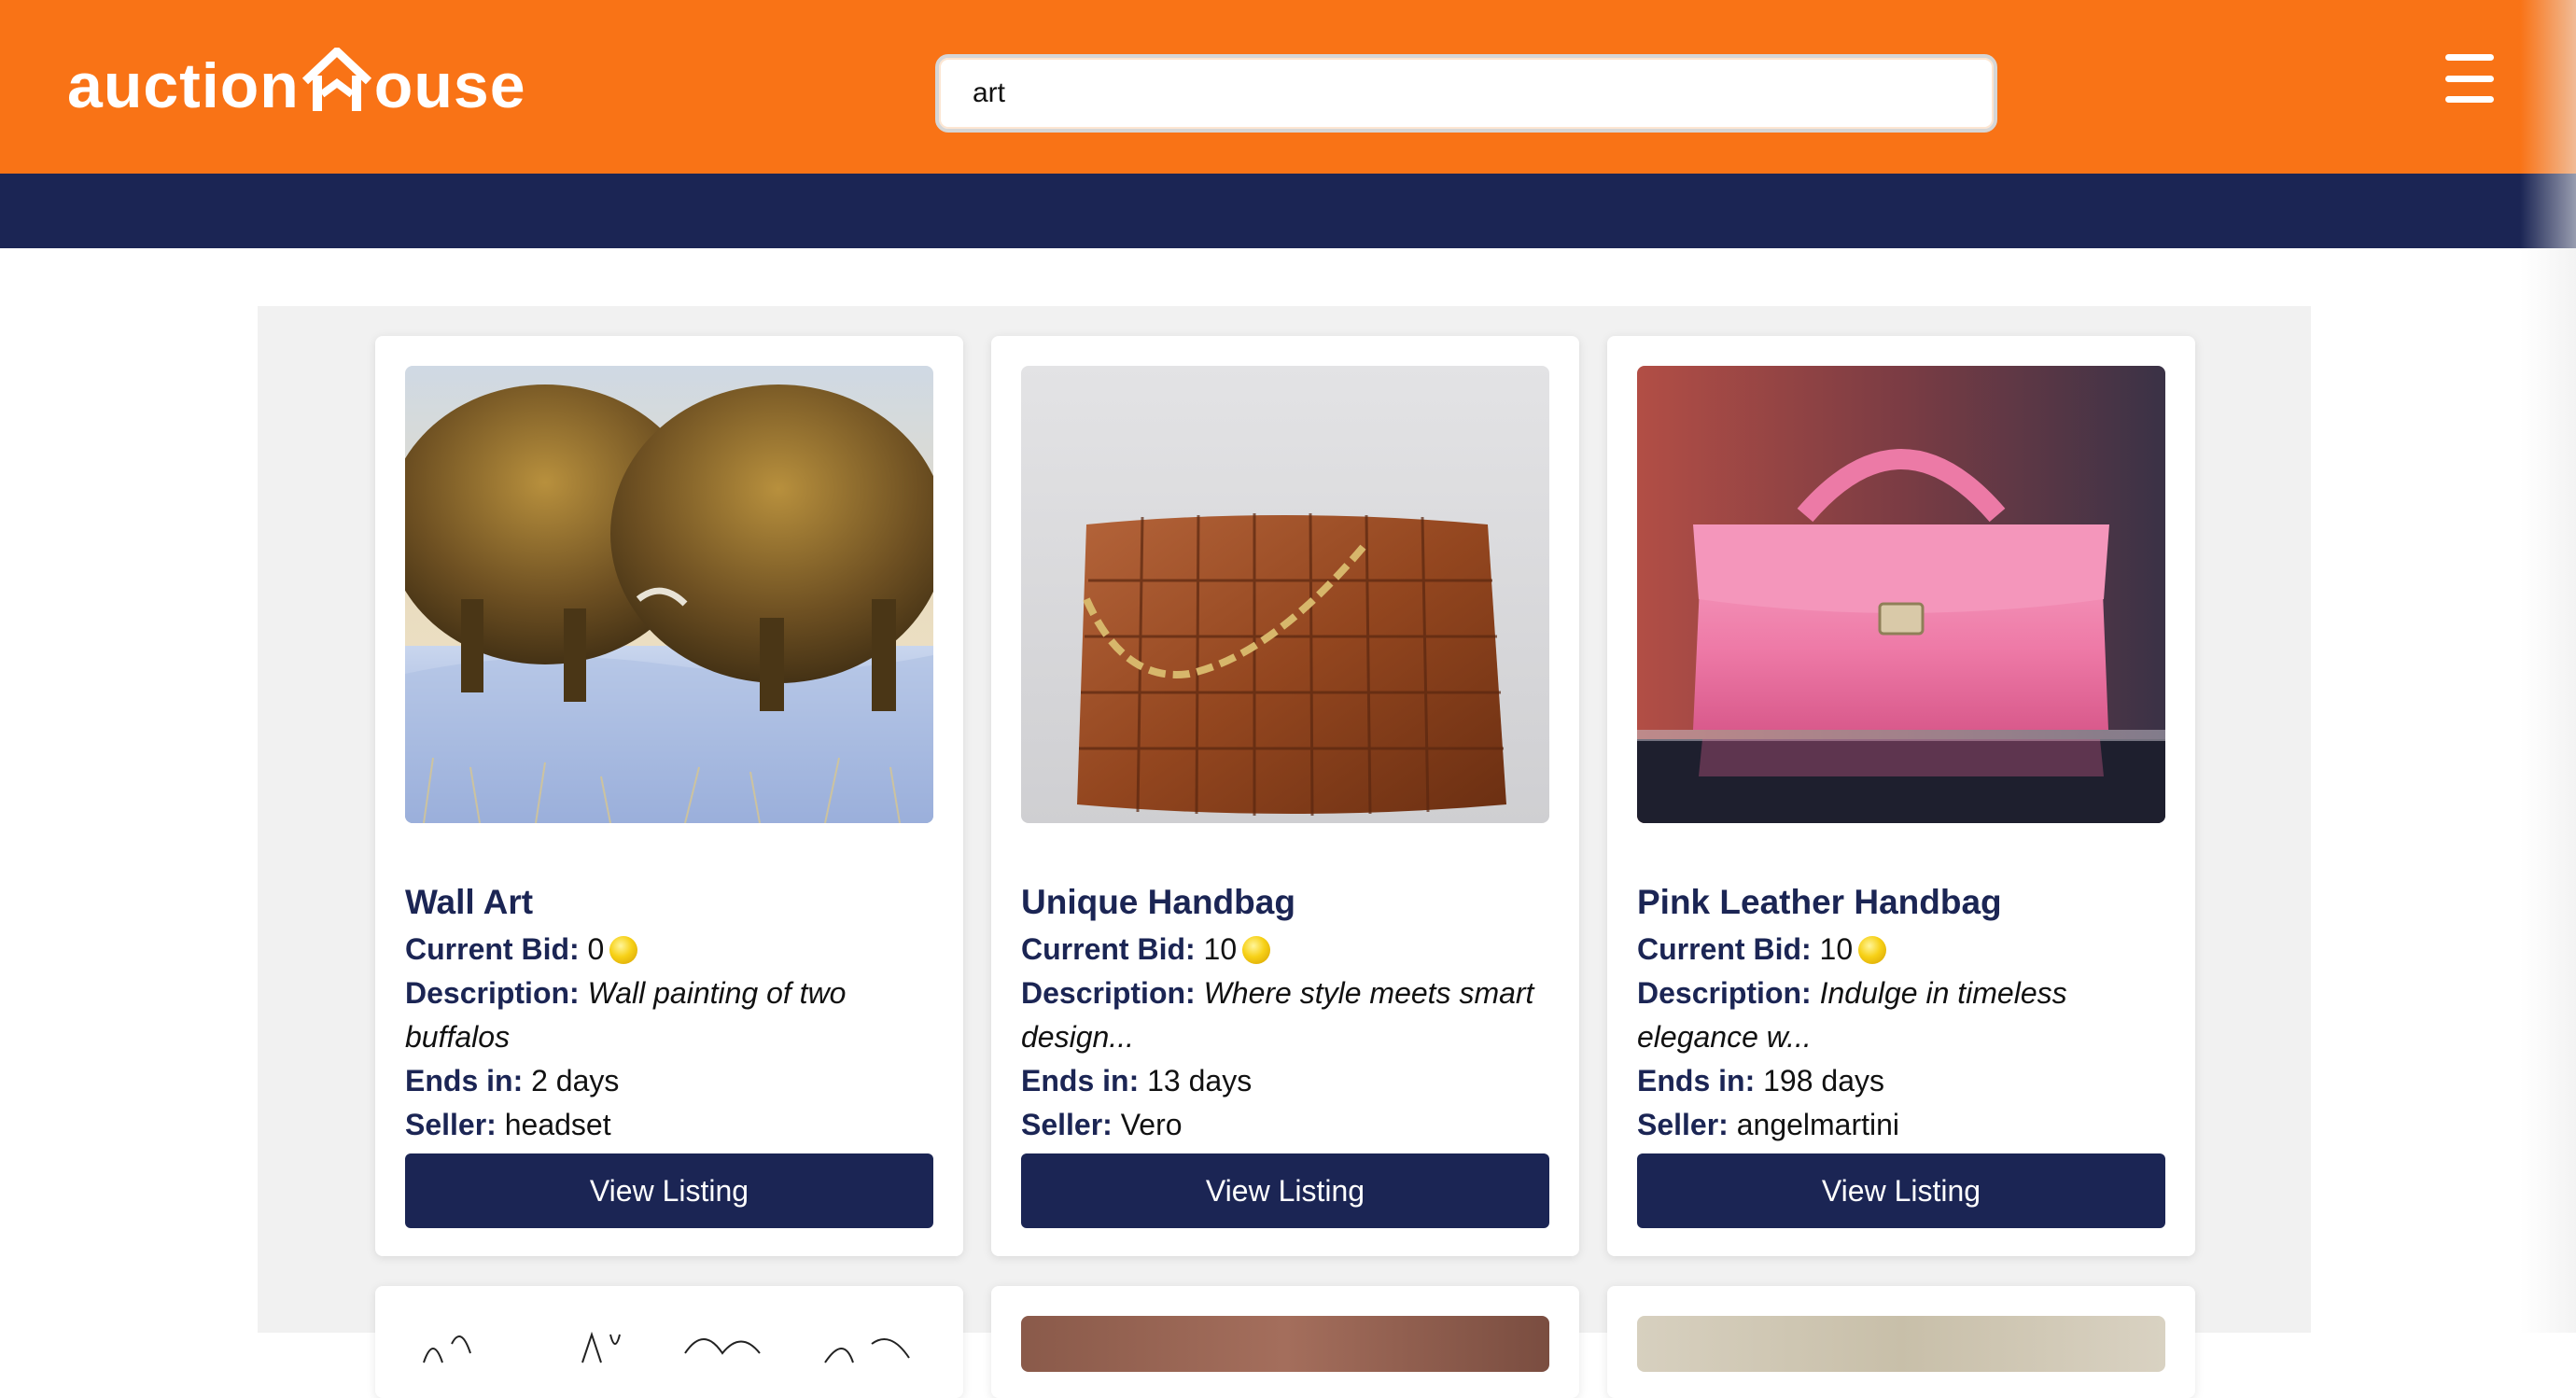 The width and height of the screenshot is (2576, 1398). I want to click on description-text-line1: Where style meets smart, so click(1368, 993).